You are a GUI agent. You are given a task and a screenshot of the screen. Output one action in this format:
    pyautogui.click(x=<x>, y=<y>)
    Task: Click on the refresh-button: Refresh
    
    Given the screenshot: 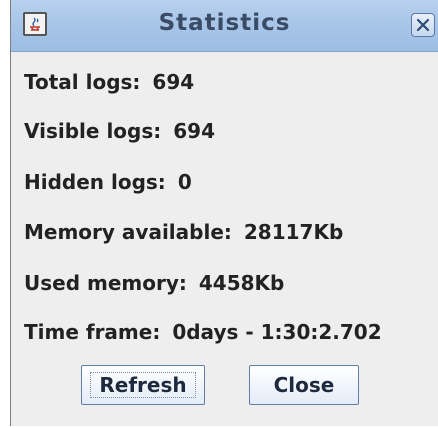 What is the action you would take?
    pyautogui.click(x=143, y=385)
    